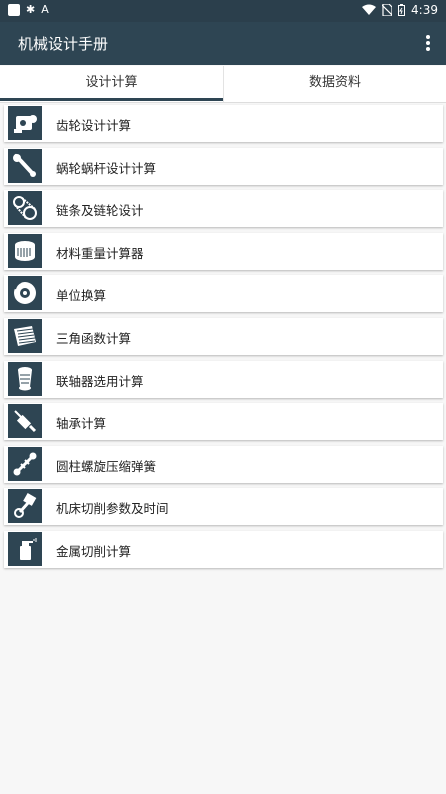 This screenshot has width=446, height=794. What do you see at coordinates (223, 422) in the screenshot?
I see `list-item: 轴承计算` at bounding box center [223, 422].